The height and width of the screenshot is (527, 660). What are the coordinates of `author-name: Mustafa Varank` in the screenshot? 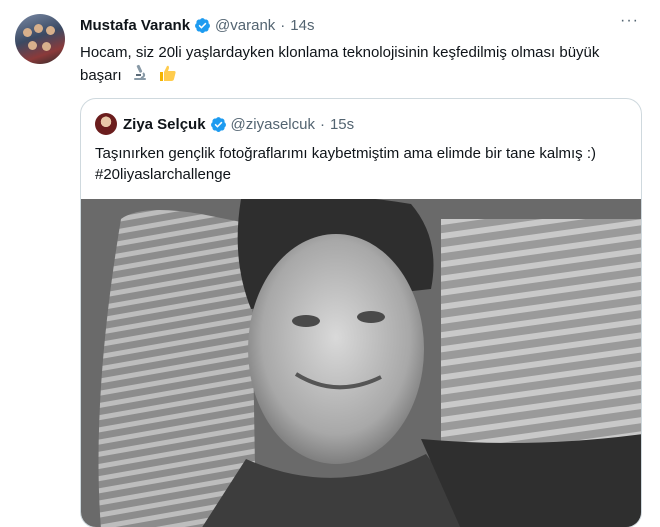 It's located at (135, 25).